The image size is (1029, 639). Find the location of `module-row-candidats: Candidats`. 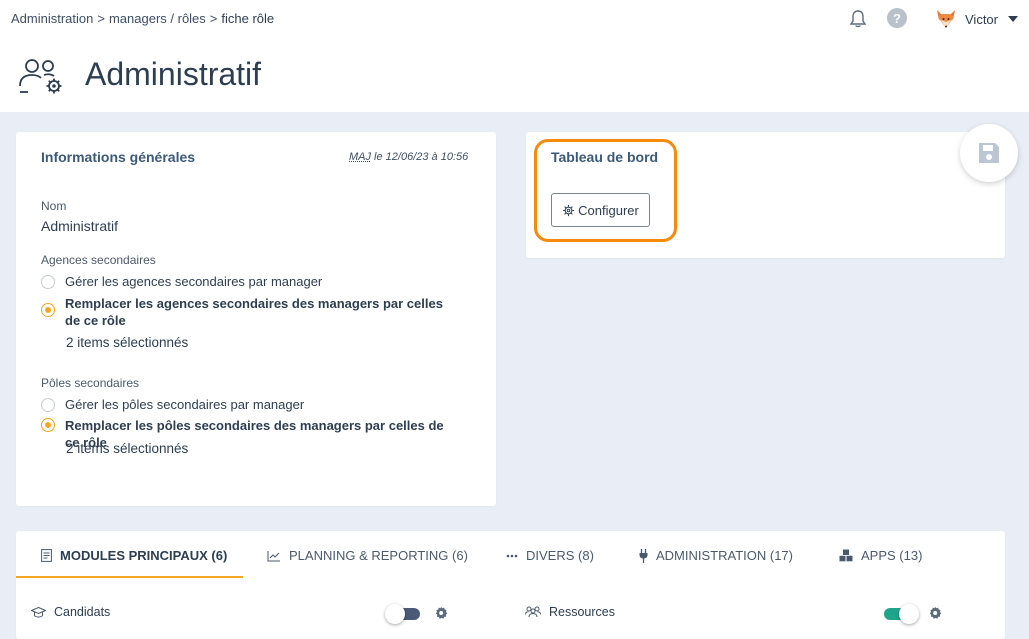

module-row-candidats: Candidats is located at coordinates (70, 612).